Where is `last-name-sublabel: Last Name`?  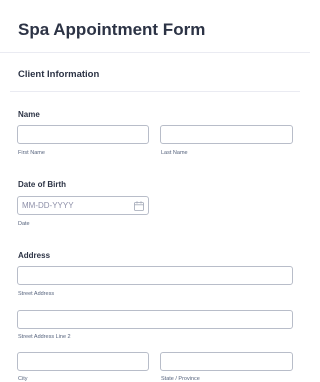
last-name-sublabel: Last Name is located at coordinates (174, 153).